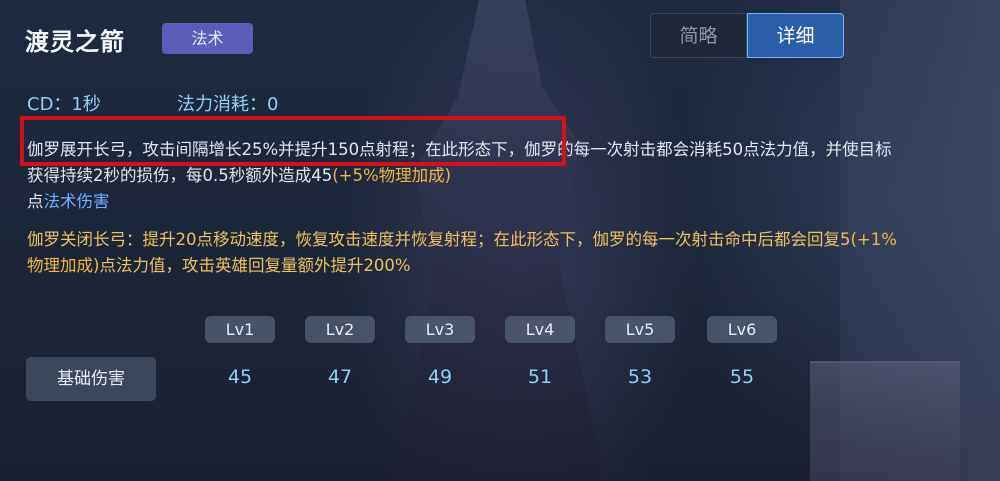 The height and width of the screenshot is (481, 1000). What do you see at coordinates (255, 265) in the screenshot?
I see `description-text: 点法力值，攻击英雄回复量额外提升200%` at bounding box center [255, 265].